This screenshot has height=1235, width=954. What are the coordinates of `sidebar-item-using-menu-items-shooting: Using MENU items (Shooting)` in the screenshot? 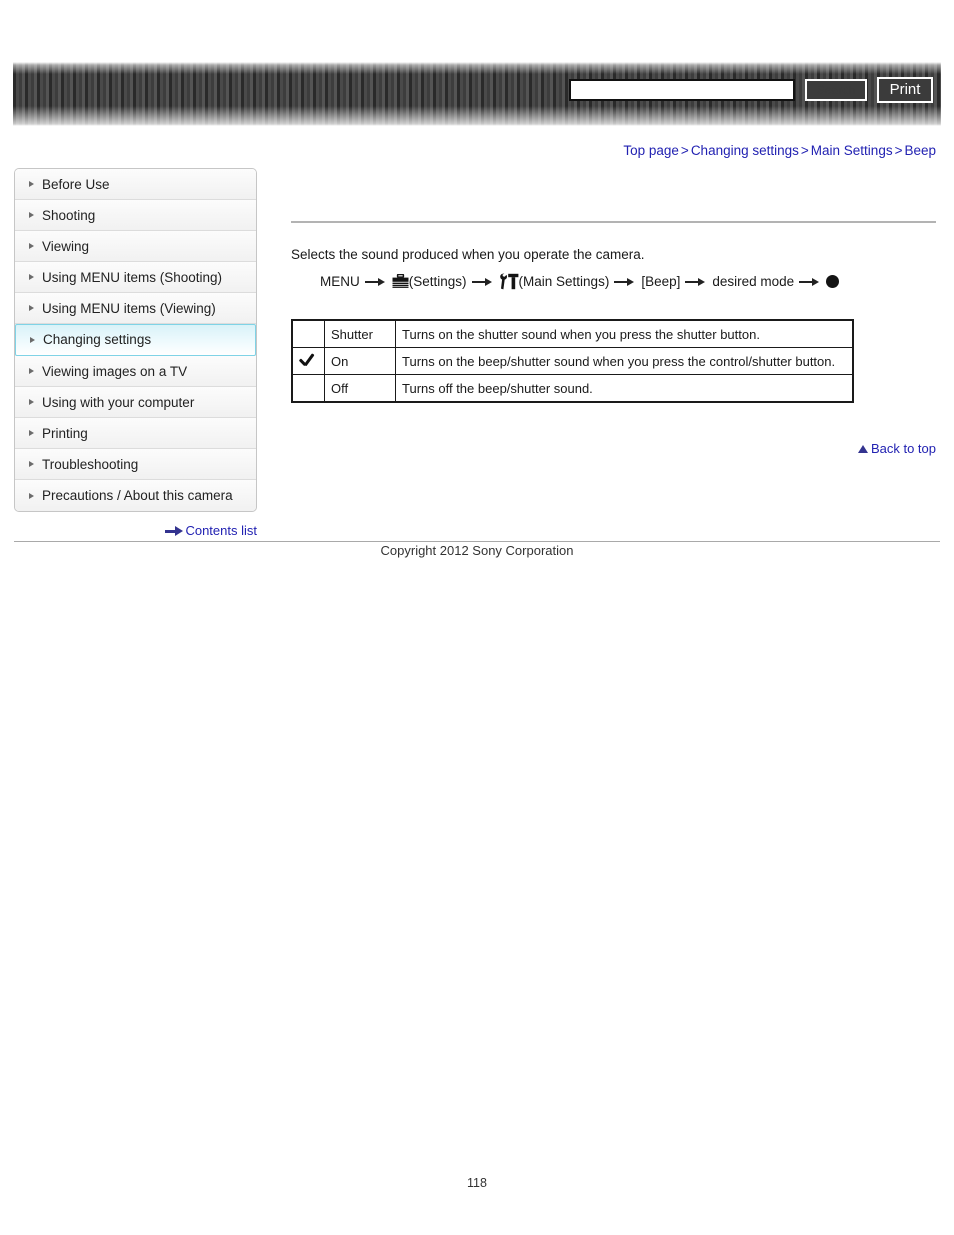 It's located at (135, 277).